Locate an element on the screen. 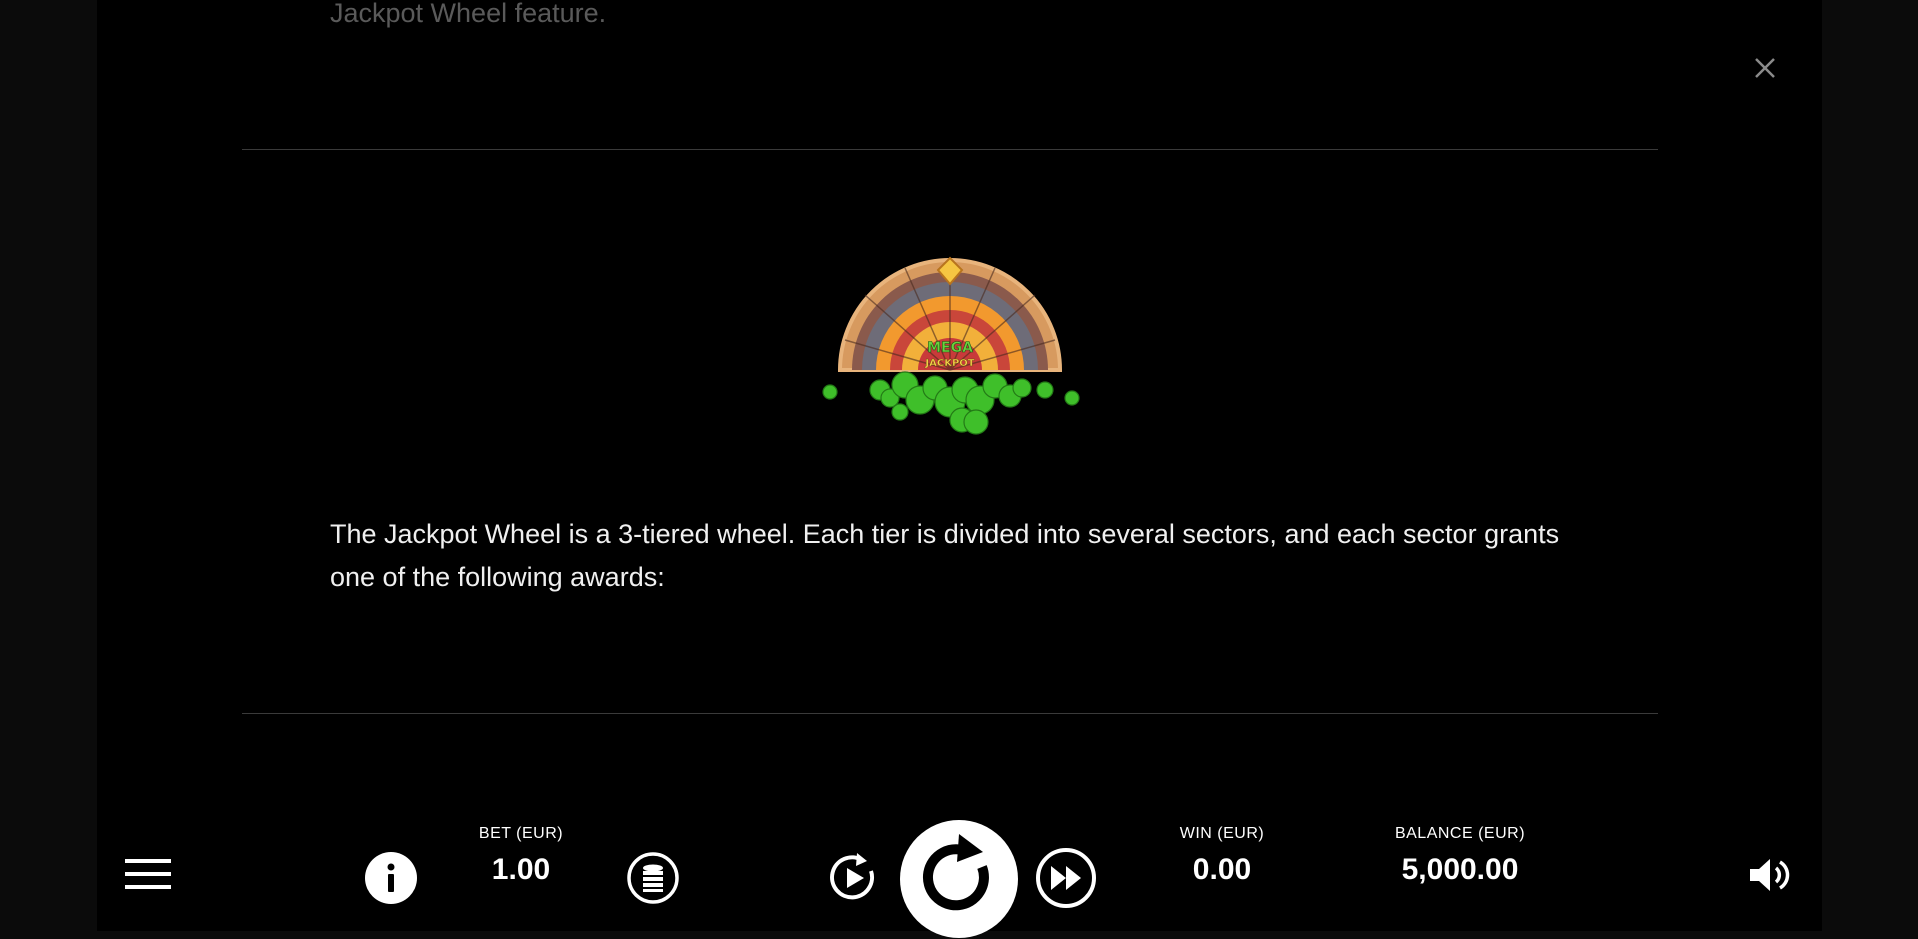 Image resolution: width=1918 pixels, height=939 pixels. close-icon is located at coordinates (1765, 68).